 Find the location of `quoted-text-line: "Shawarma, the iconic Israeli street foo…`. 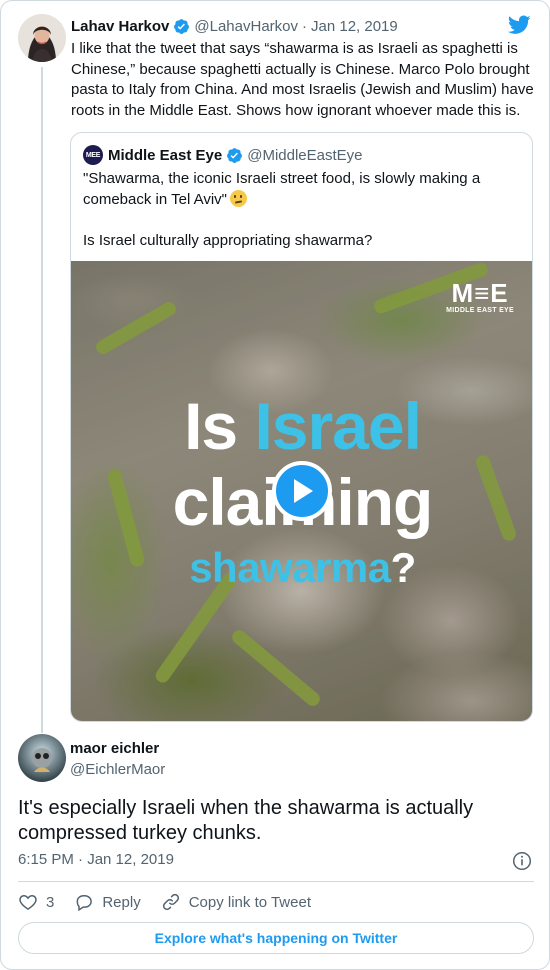

quoted-text-line: "Shawarma, the iconic Israeli street foo… is located at coordinates (282, 189).